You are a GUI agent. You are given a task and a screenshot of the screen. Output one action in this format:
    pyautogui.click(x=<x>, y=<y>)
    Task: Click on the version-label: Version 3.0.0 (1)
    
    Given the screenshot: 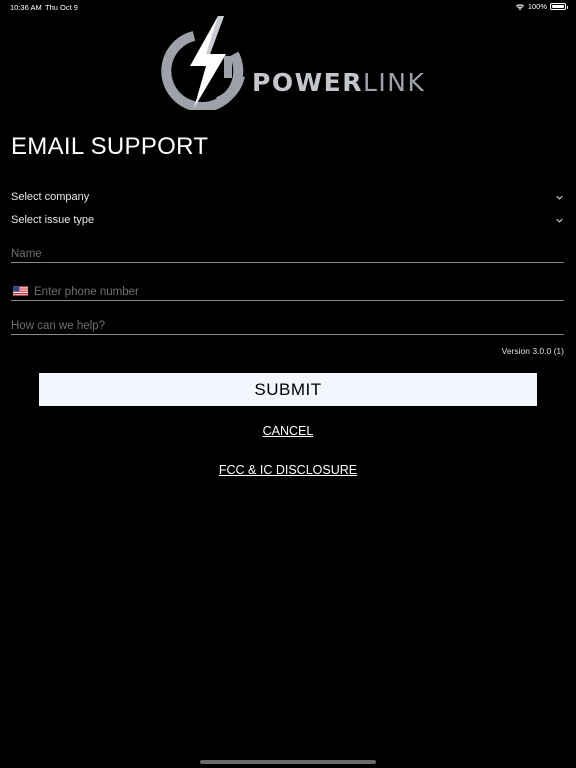 What is the action you would take?
    pyautogui.click(x=532, y=351)
    